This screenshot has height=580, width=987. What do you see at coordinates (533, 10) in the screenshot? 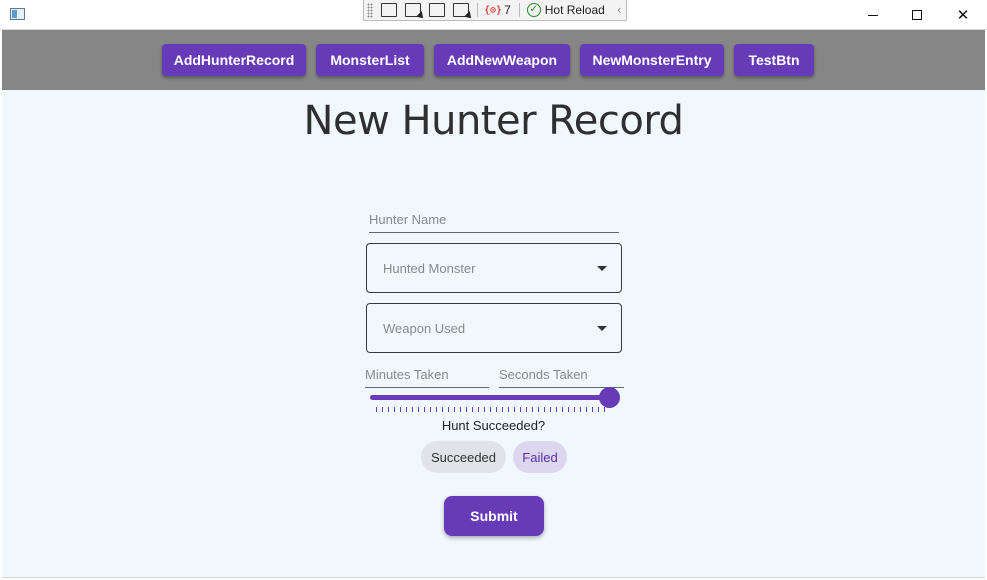
I see `hot-reload-check-icon: ✓` at bounding box center [533, 10].